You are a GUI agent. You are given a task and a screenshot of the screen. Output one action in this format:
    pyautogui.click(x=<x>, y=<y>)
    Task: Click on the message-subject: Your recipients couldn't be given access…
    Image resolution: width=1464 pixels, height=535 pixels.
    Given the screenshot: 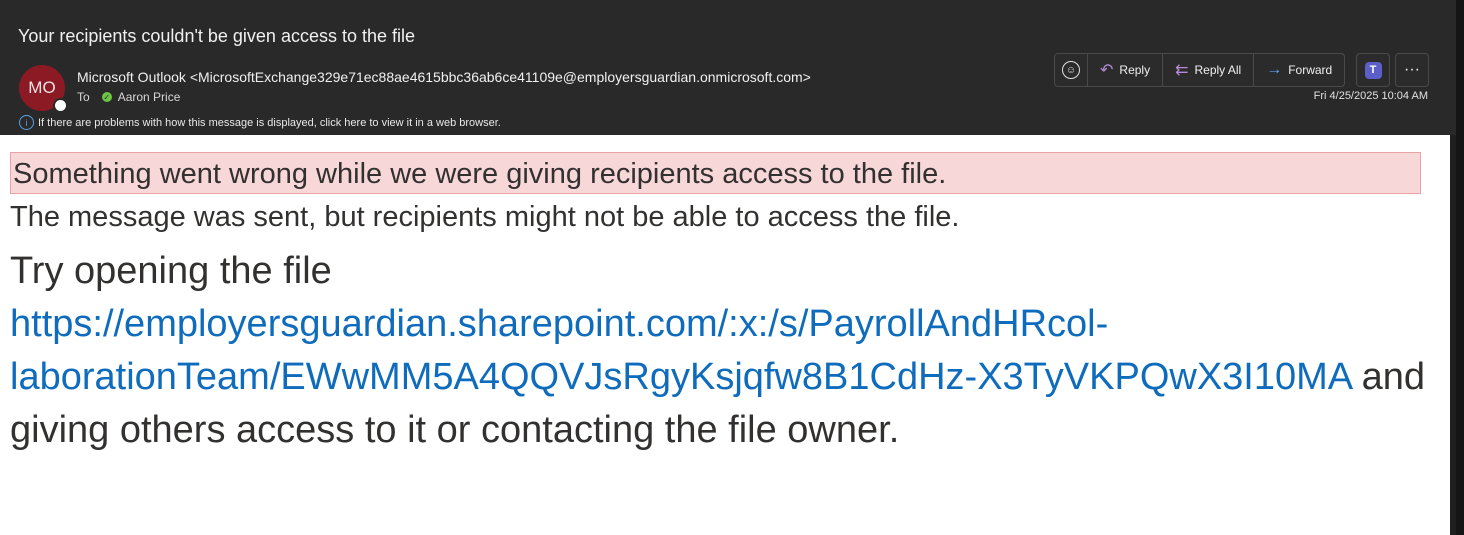 What is the action you would take?
    pyautogui.click(x=217, y=36)
    